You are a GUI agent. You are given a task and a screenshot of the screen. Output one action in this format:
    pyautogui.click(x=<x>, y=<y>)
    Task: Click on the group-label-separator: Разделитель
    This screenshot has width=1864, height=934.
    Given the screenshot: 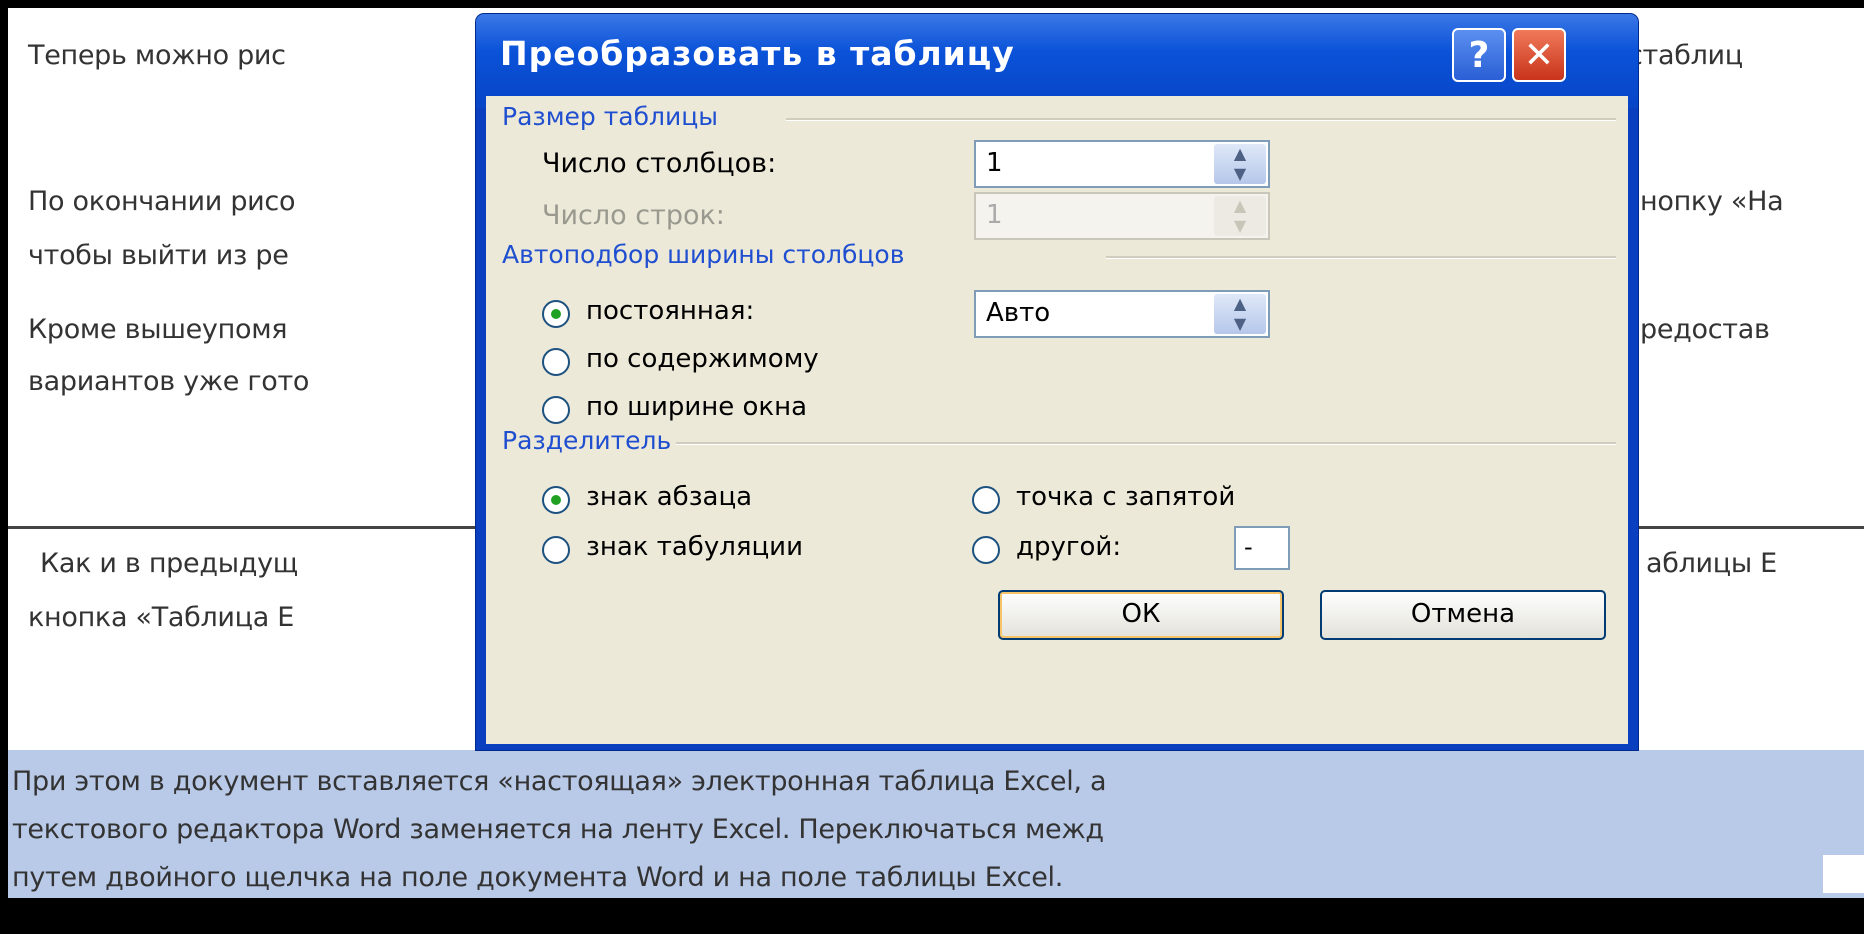 What is the action you would take?
    pyautogui.click(x=587, y=440)
    